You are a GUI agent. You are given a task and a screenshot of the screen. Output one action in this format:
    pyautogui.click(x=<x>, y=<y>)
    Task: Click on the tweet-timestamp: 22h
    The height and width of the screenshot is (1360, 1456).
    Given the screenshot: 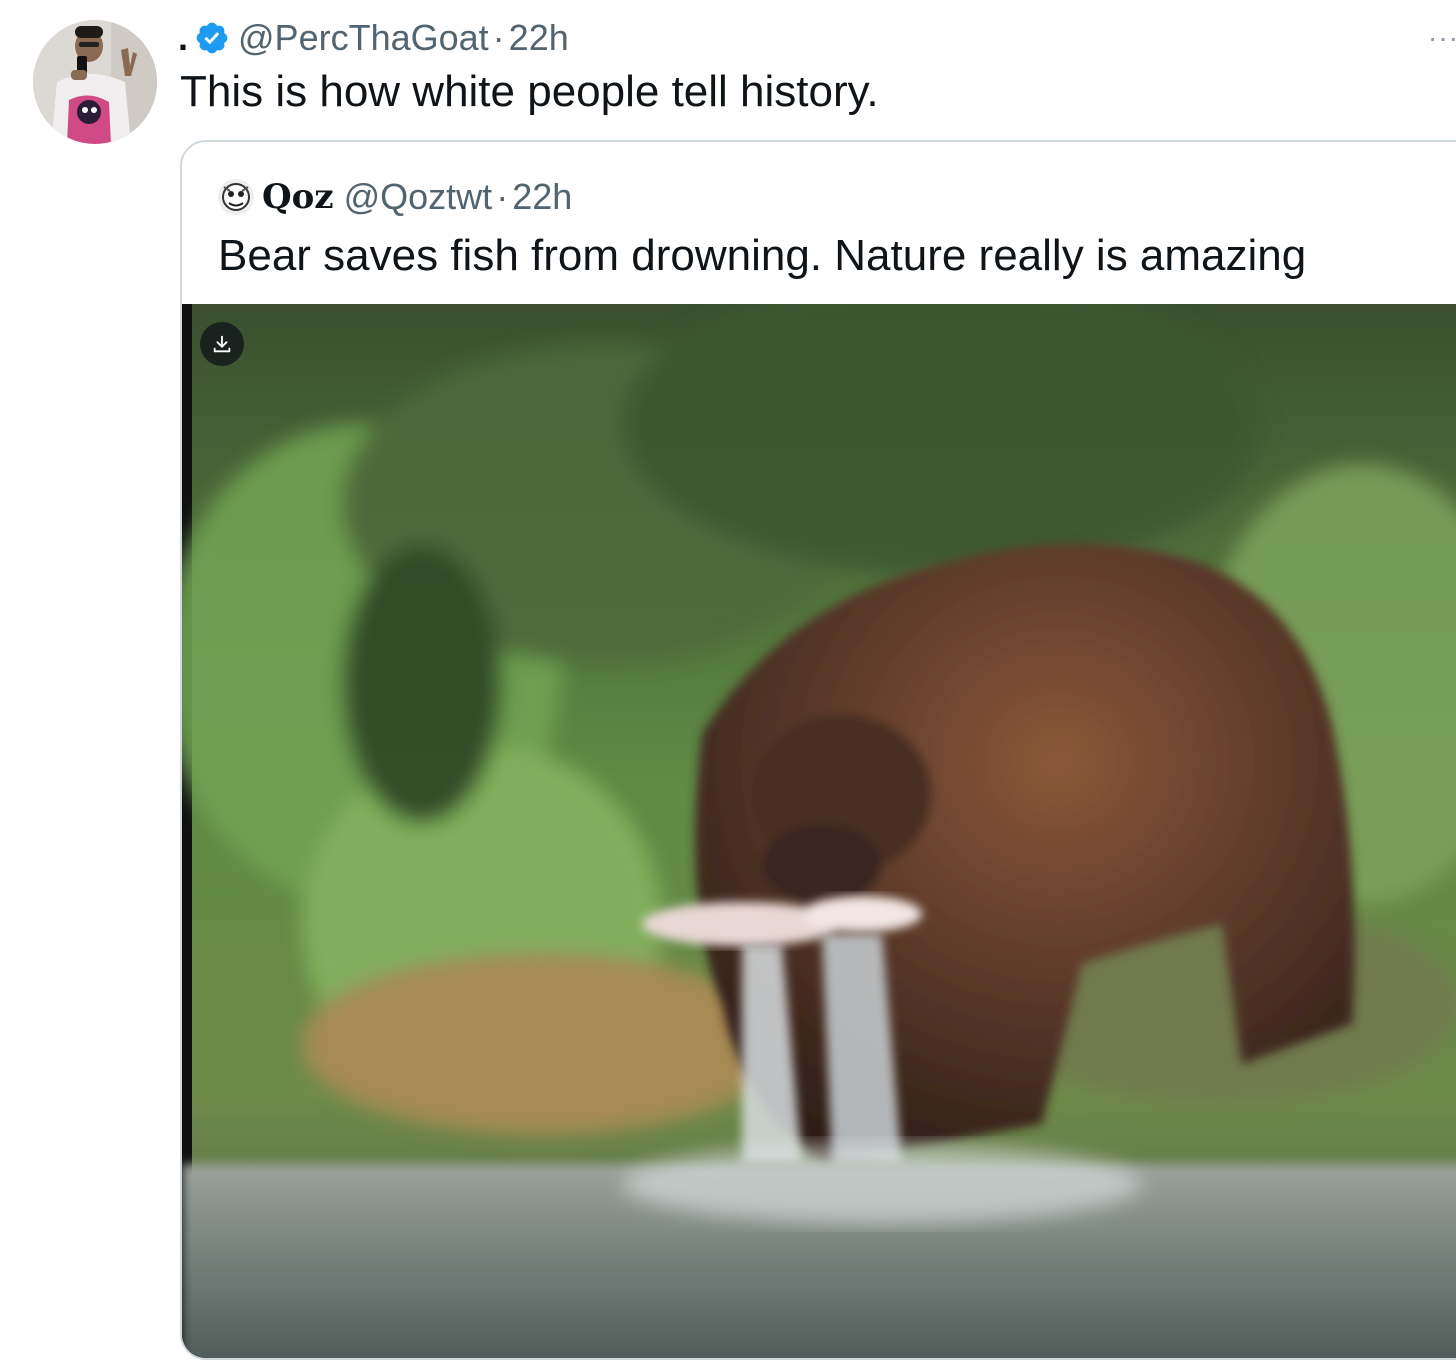 What is the action you would take?
    pyautogui.click(x=539, y=38)
    